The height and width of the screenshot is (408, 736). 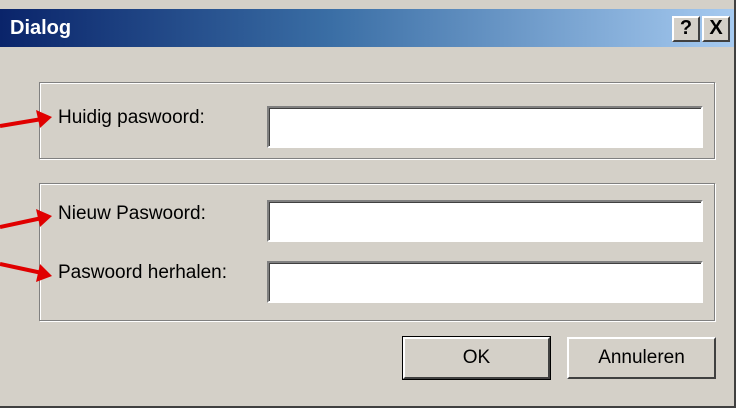 What do you see at coordinates (26, 119) in the screenshot?
I see `annotation-arrow-current` at bounding box center [26, 119].